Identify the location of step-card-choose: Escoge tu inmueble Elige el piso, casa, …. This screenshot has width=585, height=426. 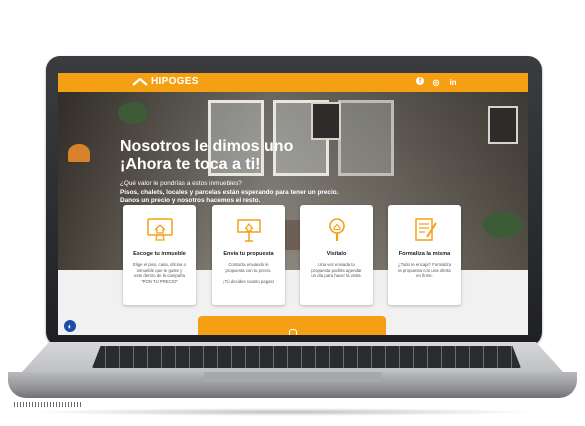
(159, 255).